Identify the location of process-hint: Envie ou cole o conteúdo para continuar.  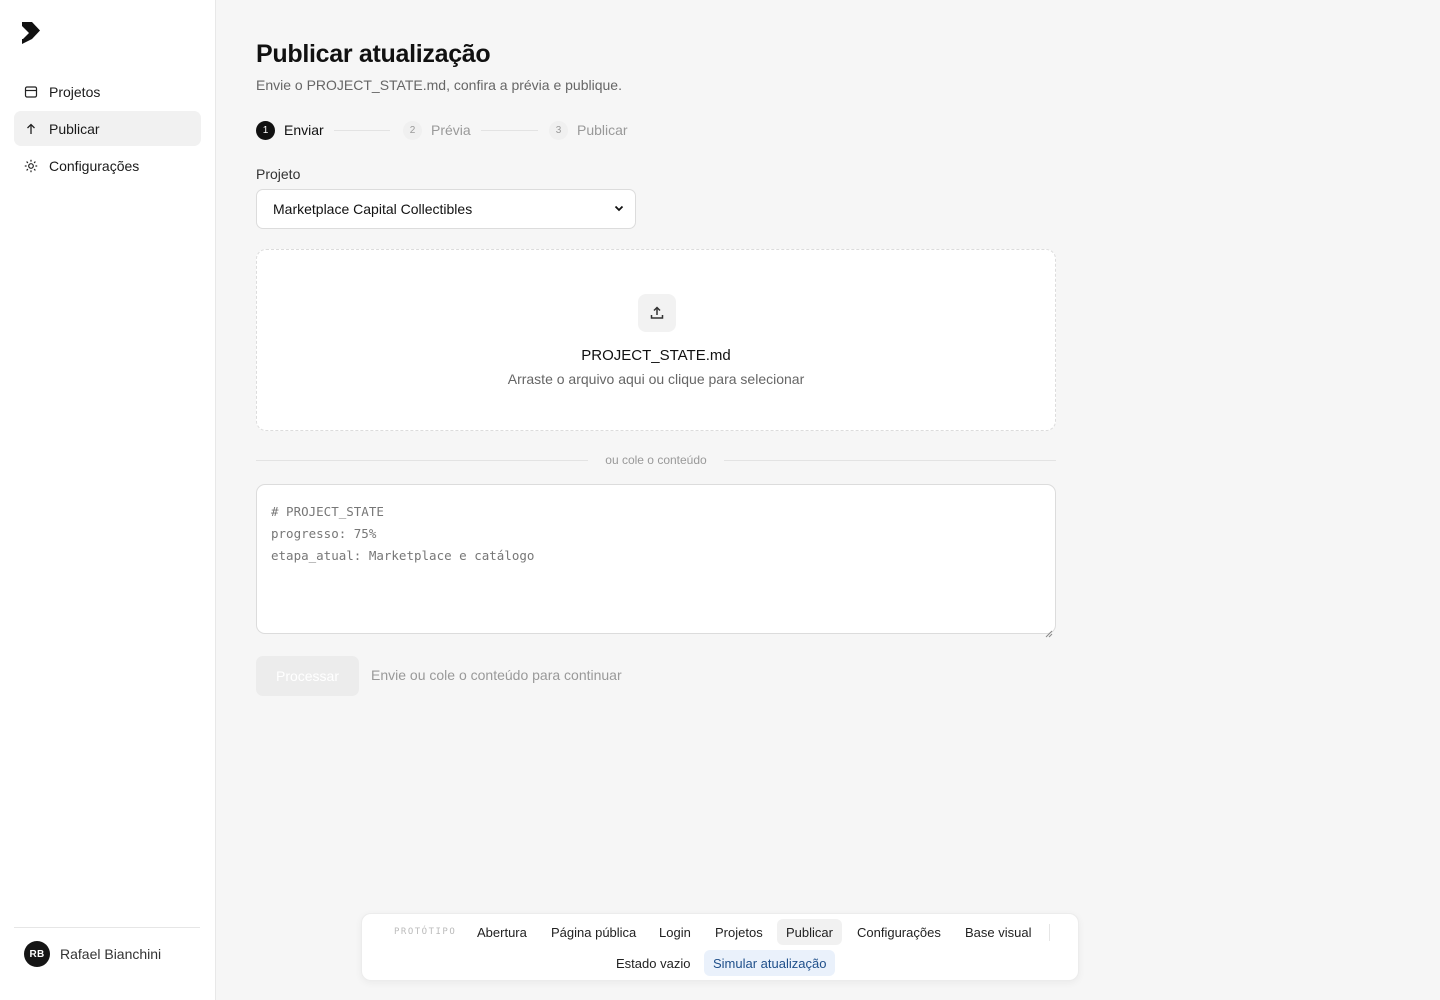
(496, 675).